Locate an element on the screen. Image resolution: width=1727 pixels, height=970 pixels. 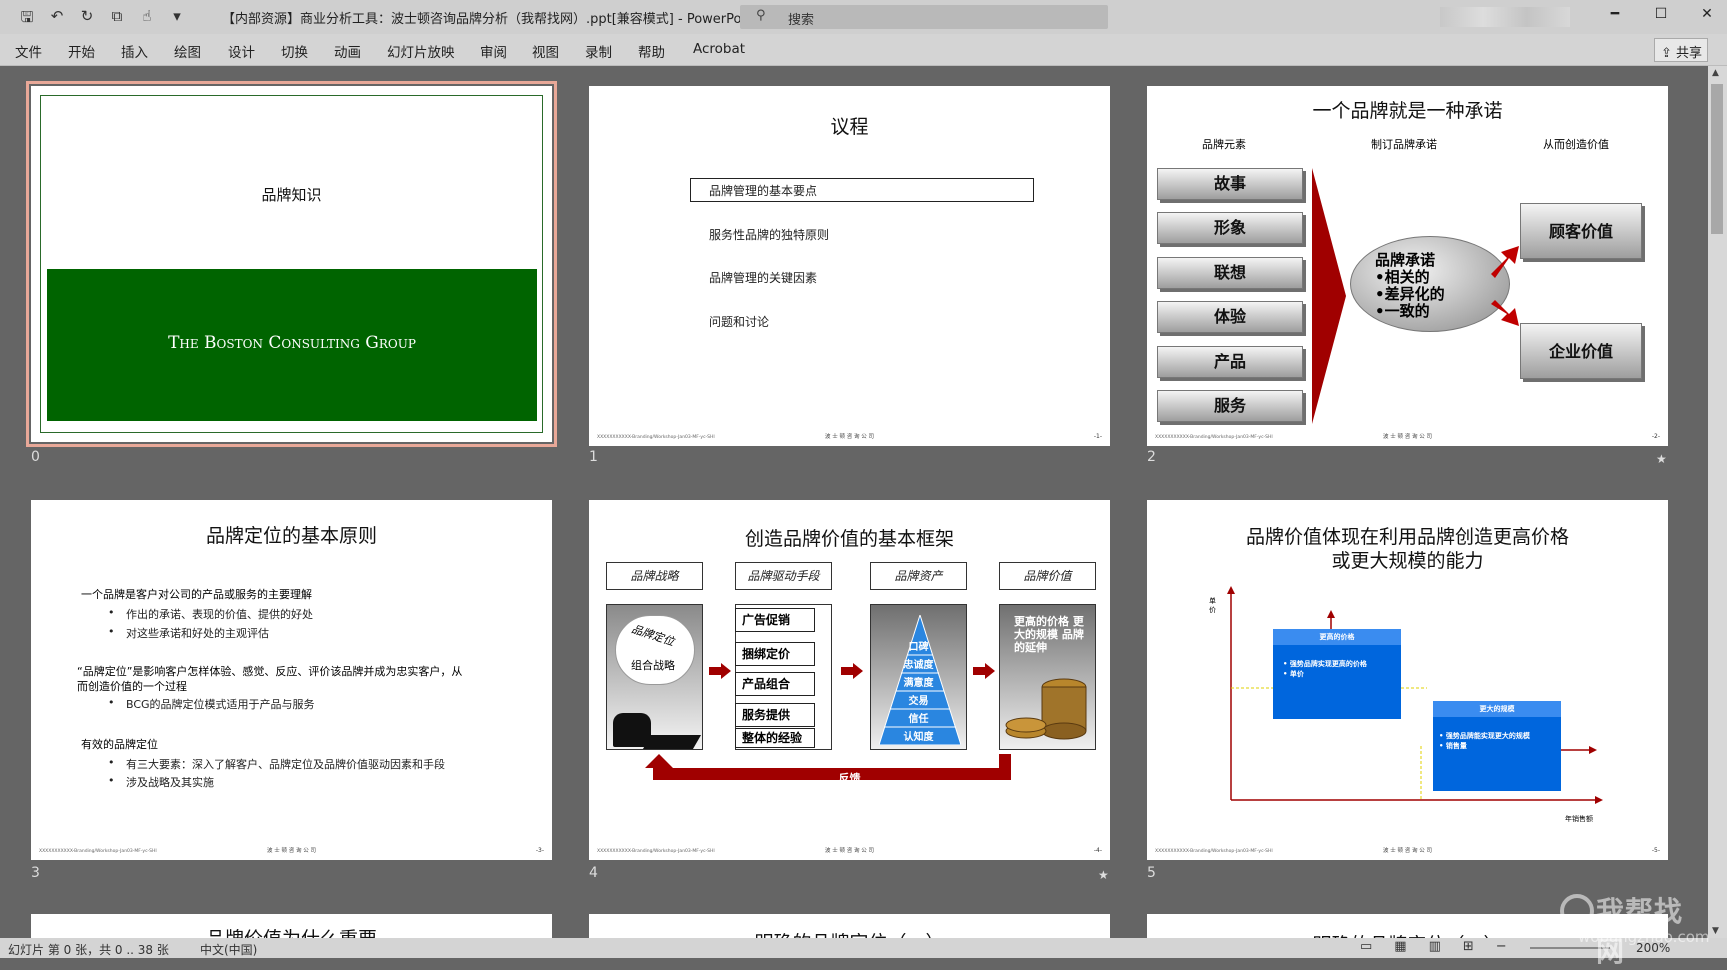
tab-file: 文件 is located at coordinates (28, 51).